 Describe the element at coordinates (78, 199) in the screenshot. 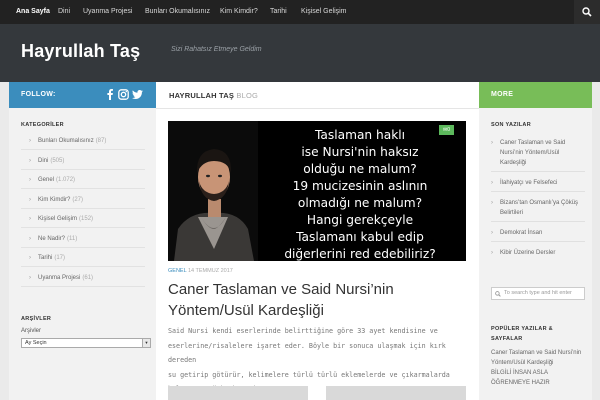

I see `category-count: (27)` at that location.